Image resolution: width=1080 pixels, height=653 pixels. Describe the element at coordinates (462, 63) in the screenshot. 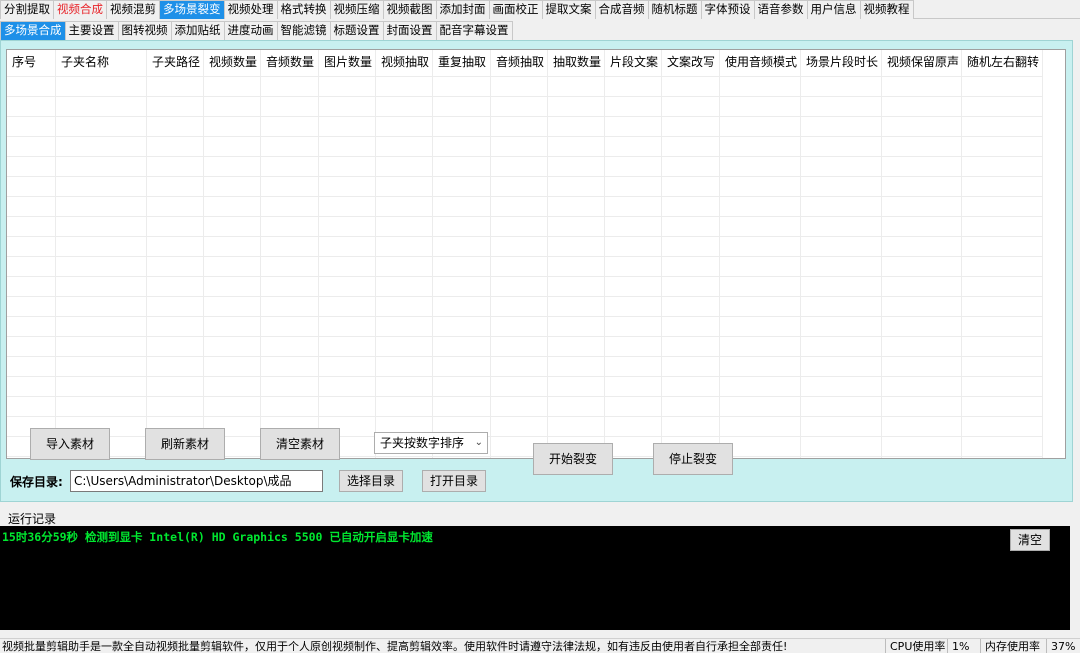

I see `column-header: 重复抽取` at that location.